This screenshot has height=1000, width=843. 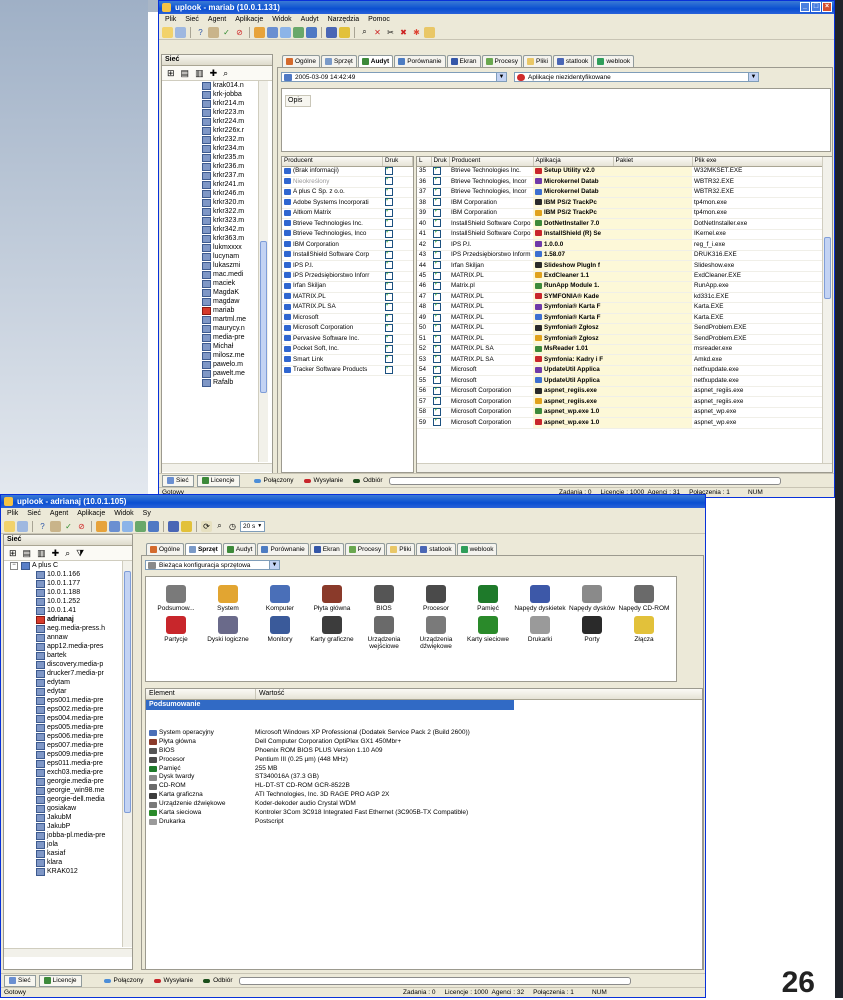 What do you see at coordinates (573, 162) in the screenshot?
I see `col-aplikacja: Aplikacja` at bounding box center [573, 162].